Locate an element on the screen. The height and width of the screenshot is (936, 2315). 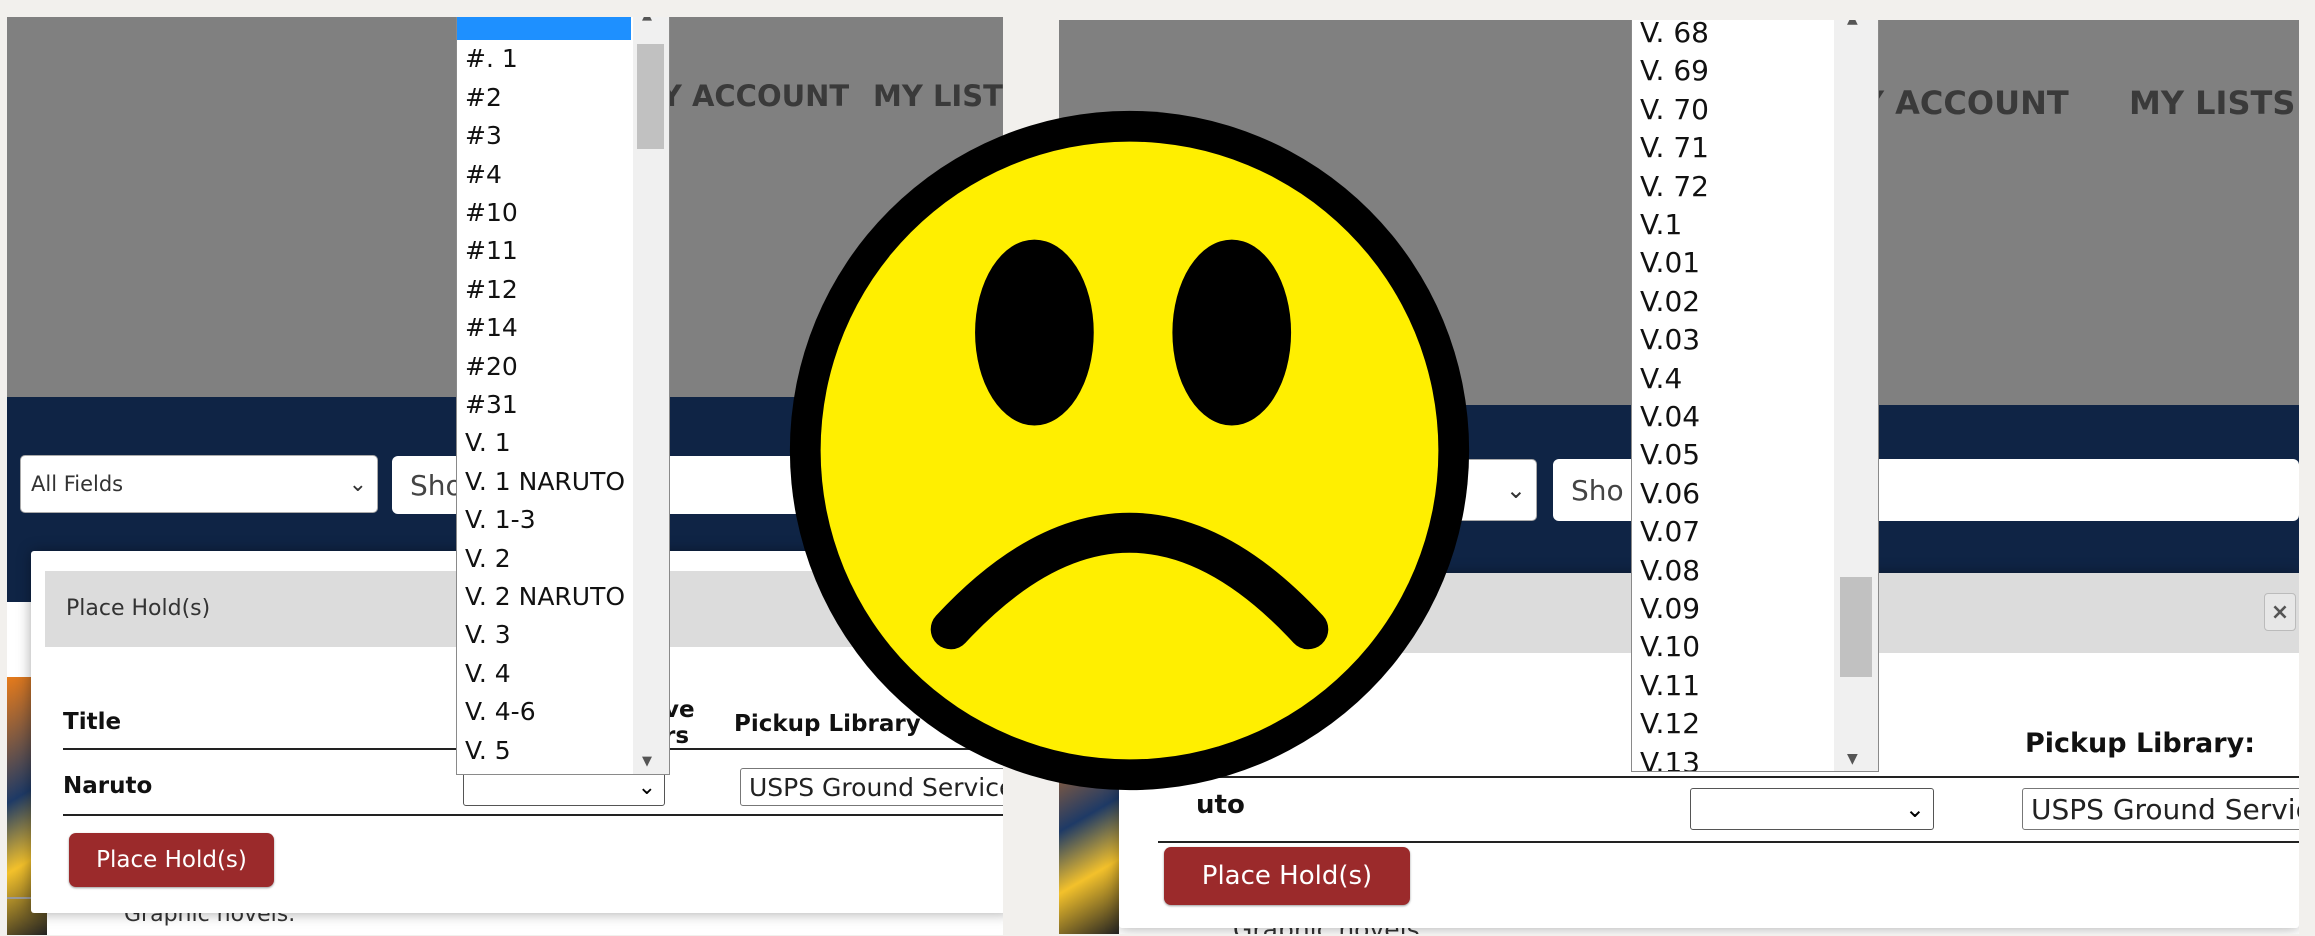
col-title-header: Title is located at coordinates (92, 722).